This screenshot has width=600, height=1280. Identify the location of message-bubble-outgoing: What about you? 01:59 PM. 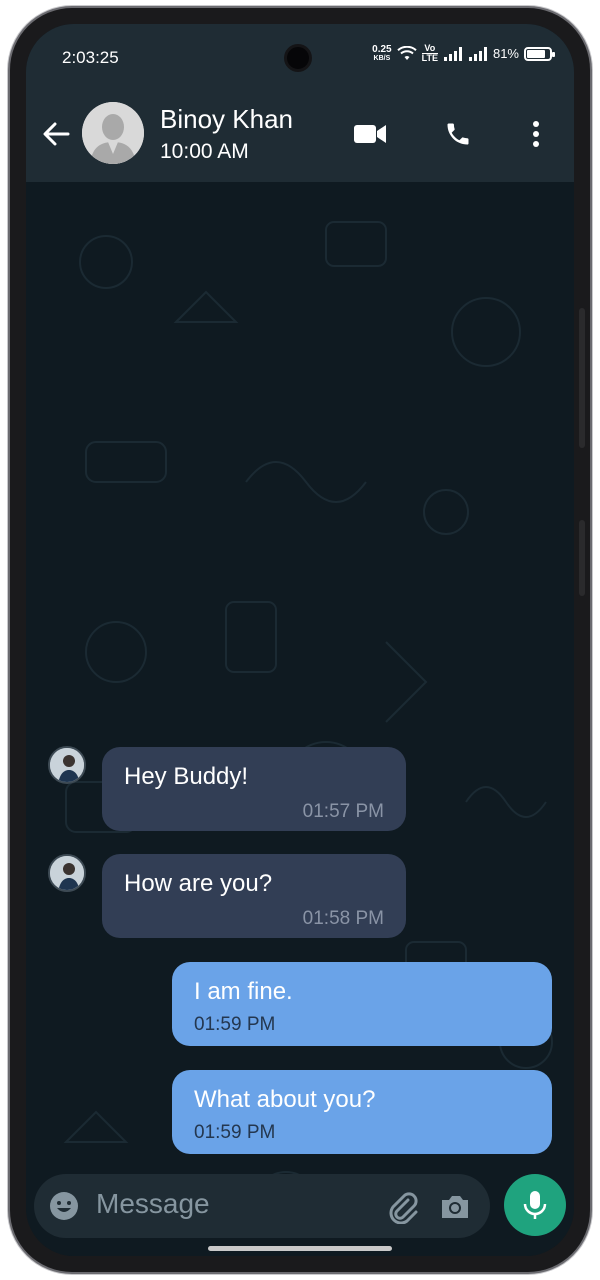
(362, 1112).